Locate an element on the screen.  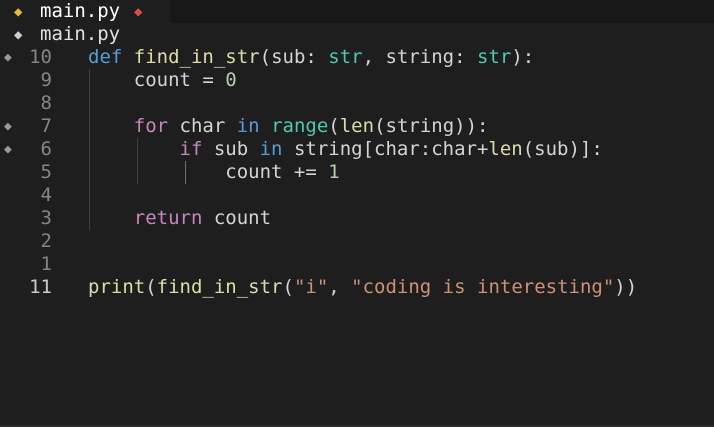
code-token: char is located at coordinates (202, 126).